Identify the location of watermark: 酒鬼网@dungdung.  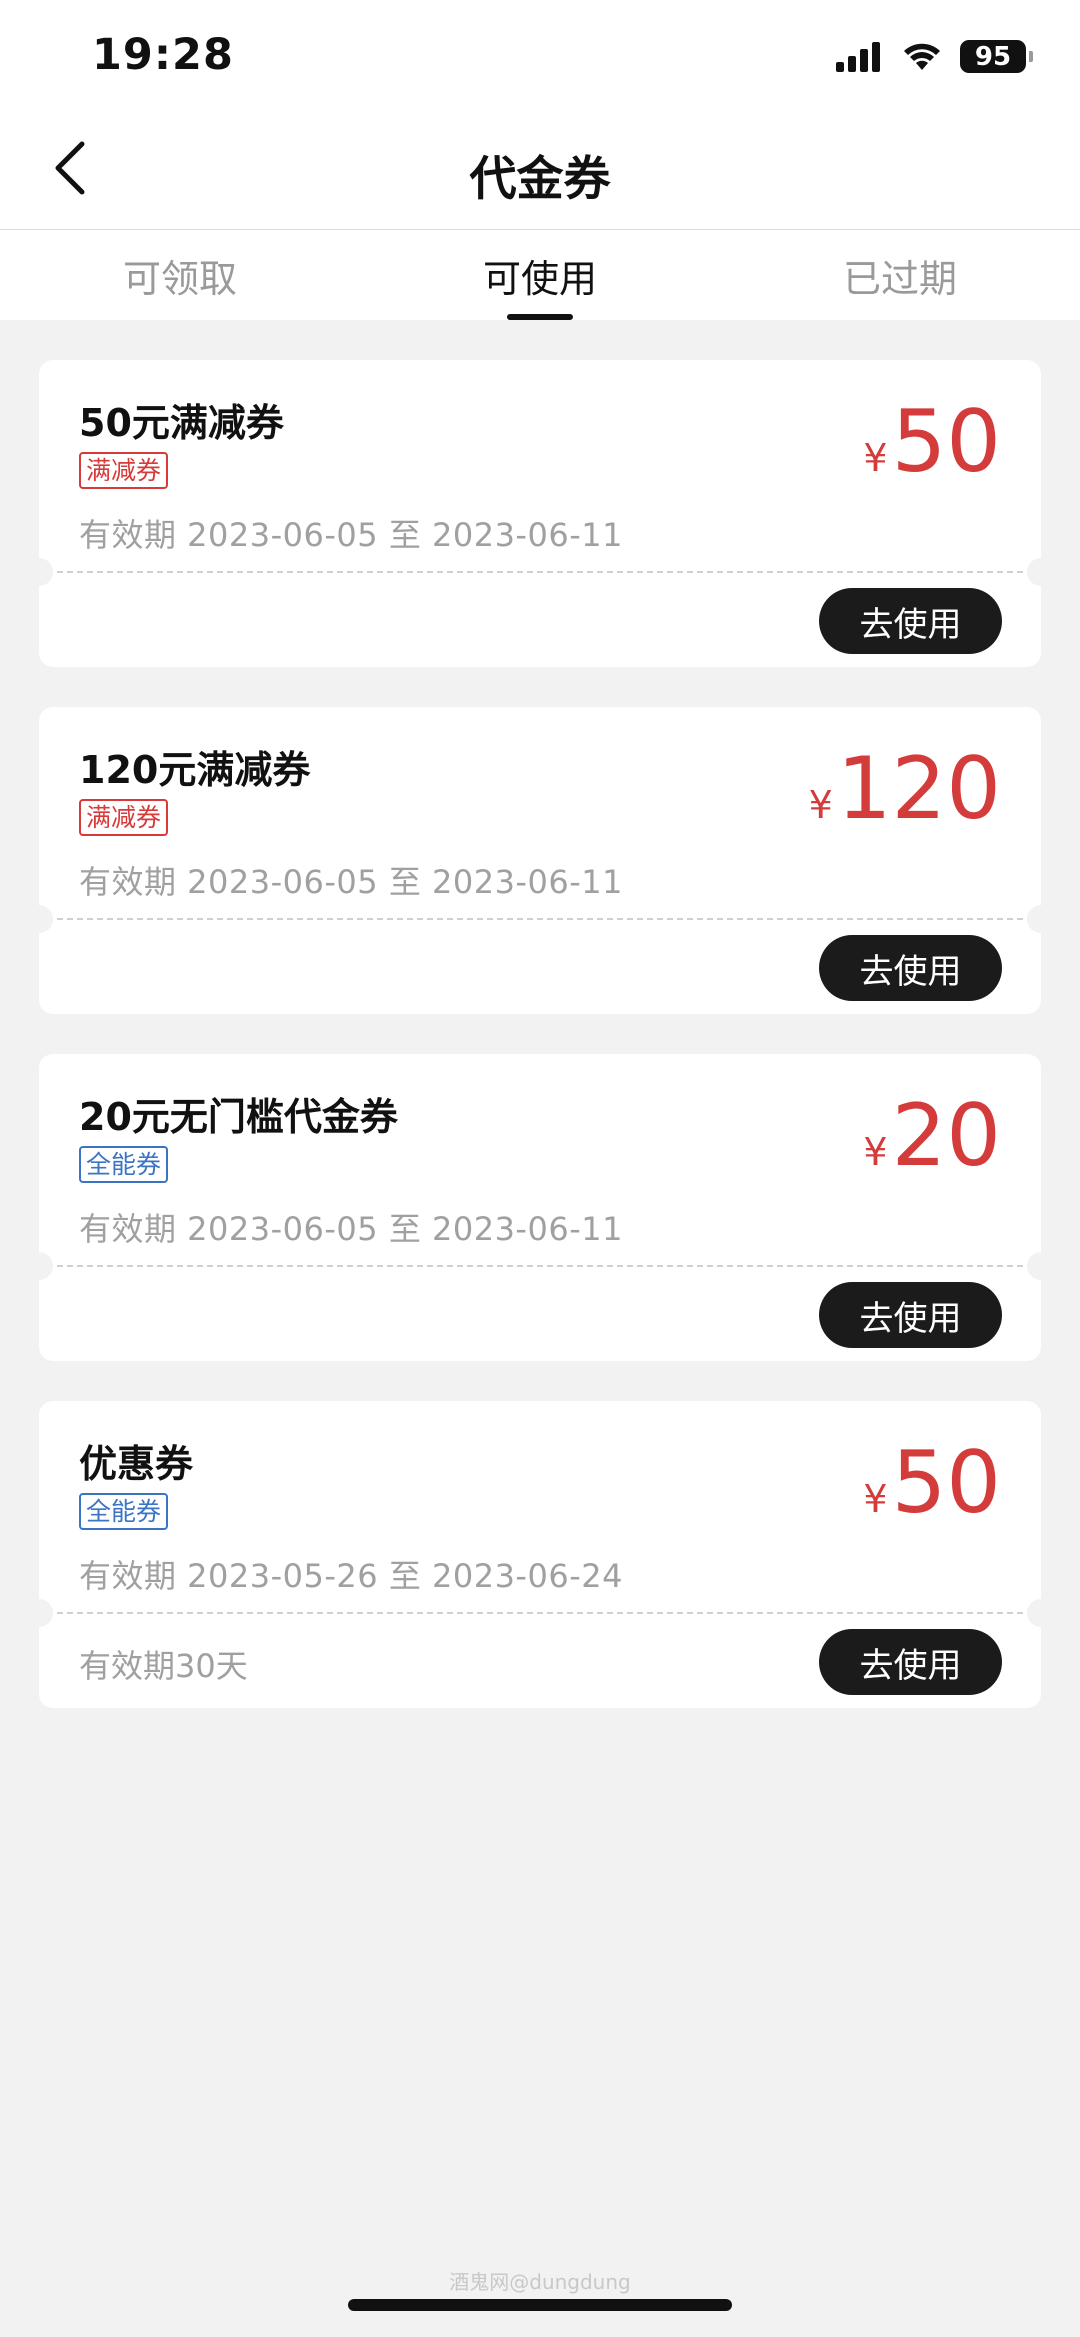
(540, 2282).